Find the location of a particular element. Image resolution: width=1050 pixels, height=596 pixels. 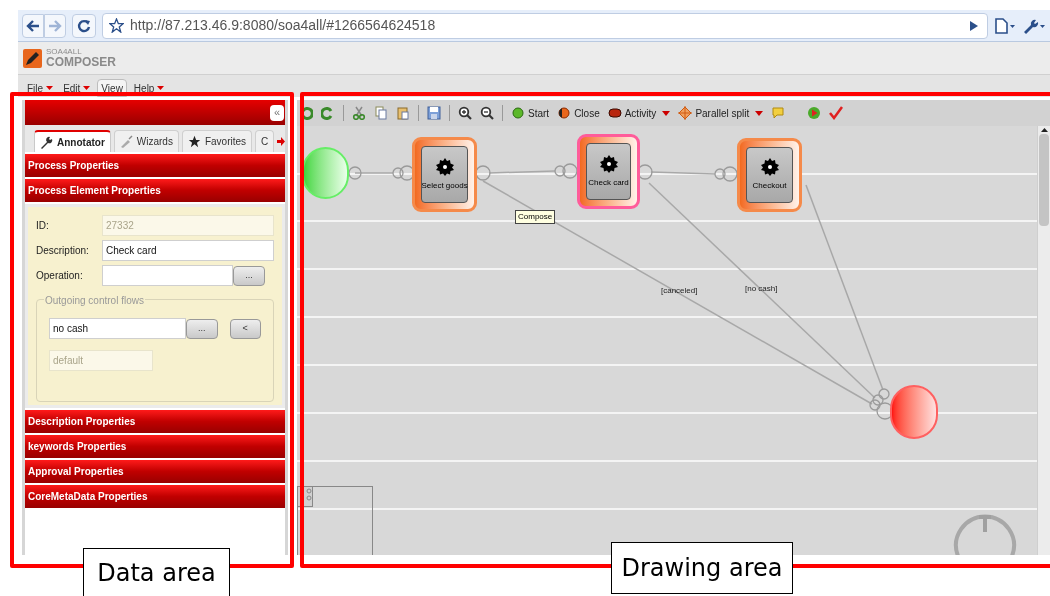

scrollbar-thumb is located at coordinates (1044, 180).